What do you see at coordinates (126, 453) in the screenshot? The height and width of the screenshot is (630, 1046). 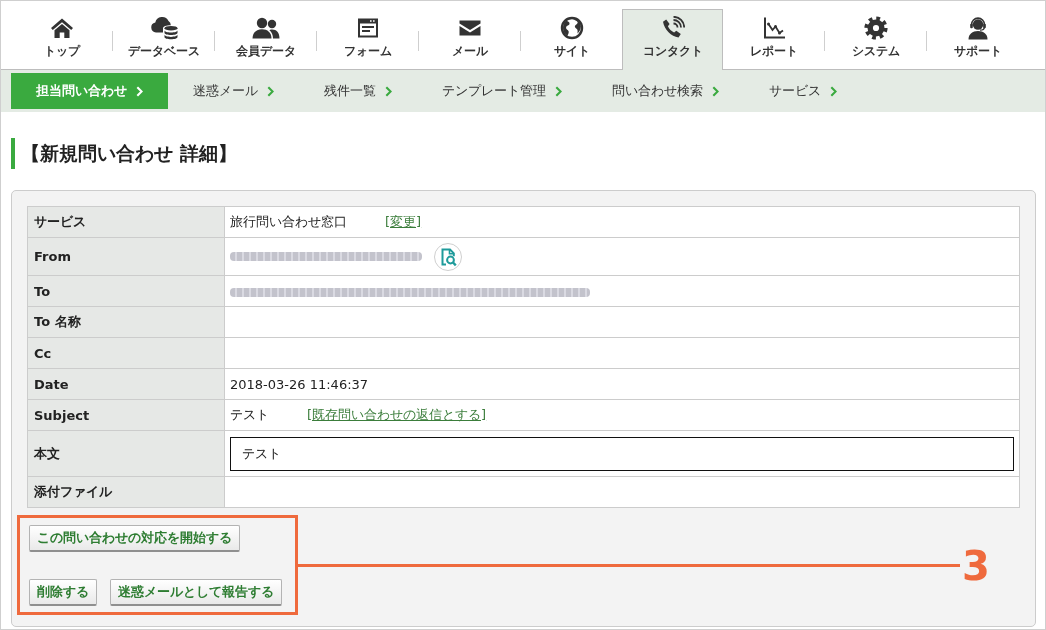 I see `field-label: 本文` at bounding box center [126, 453].